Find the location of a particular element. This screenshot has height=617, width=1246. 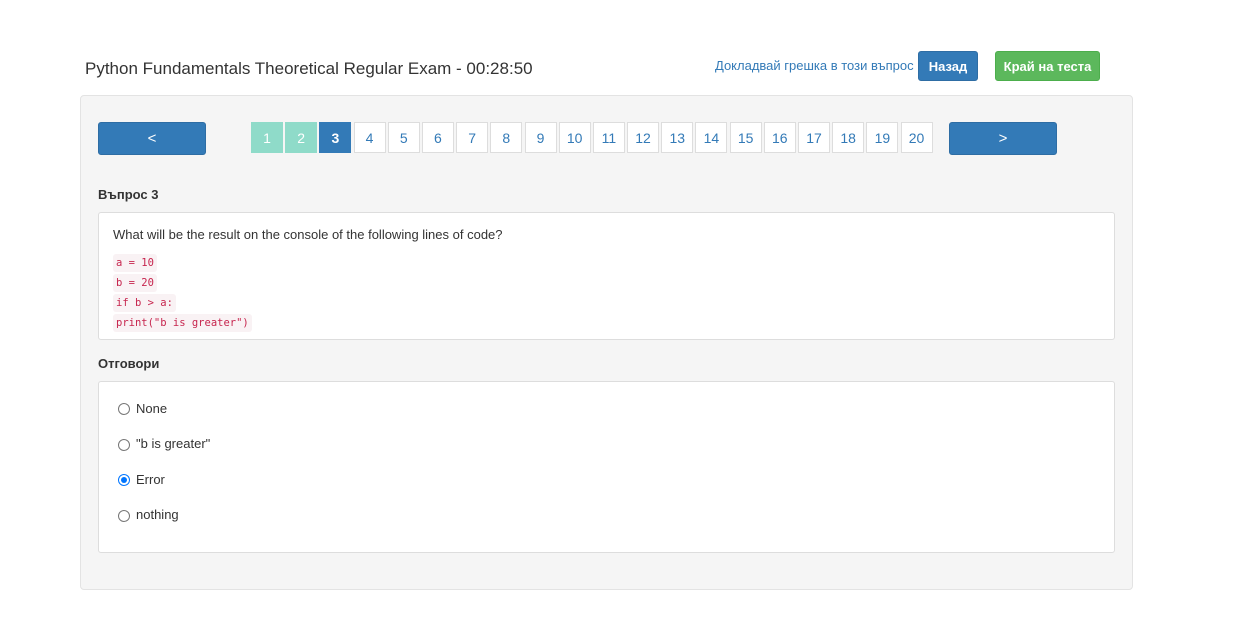

code-line: if b > a: is located at coordinates (144, 303).